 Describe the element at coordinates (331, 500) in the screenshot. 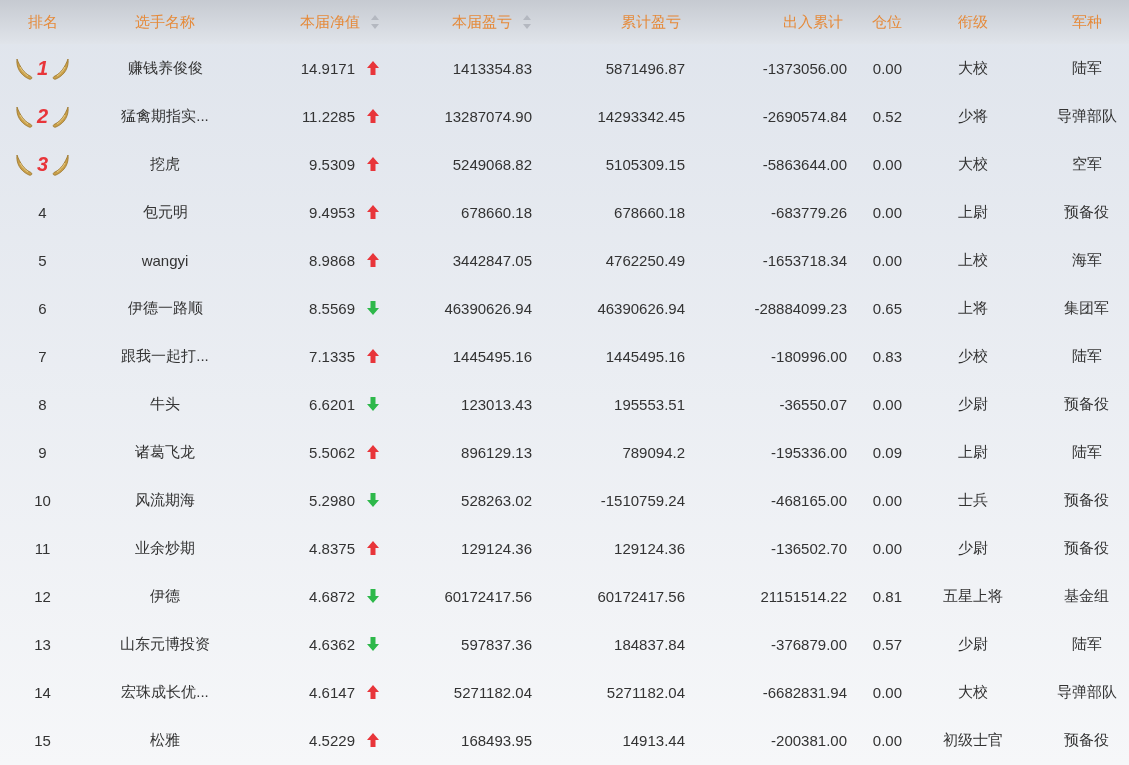

I see `table-cell-text: 5.2980` at that location.